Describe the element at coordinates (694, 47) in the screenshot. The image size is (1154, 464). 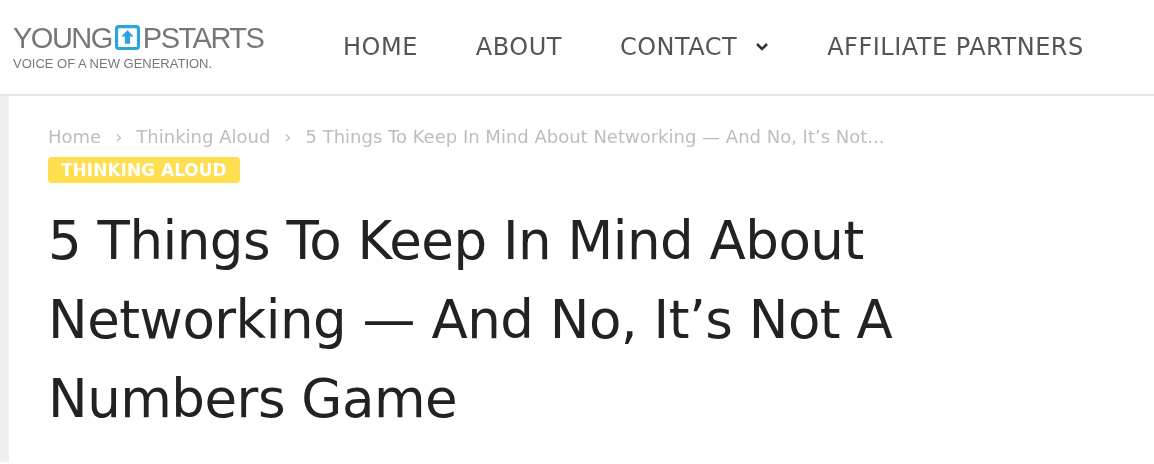
I see `nav-link: CONTACT` at that location.